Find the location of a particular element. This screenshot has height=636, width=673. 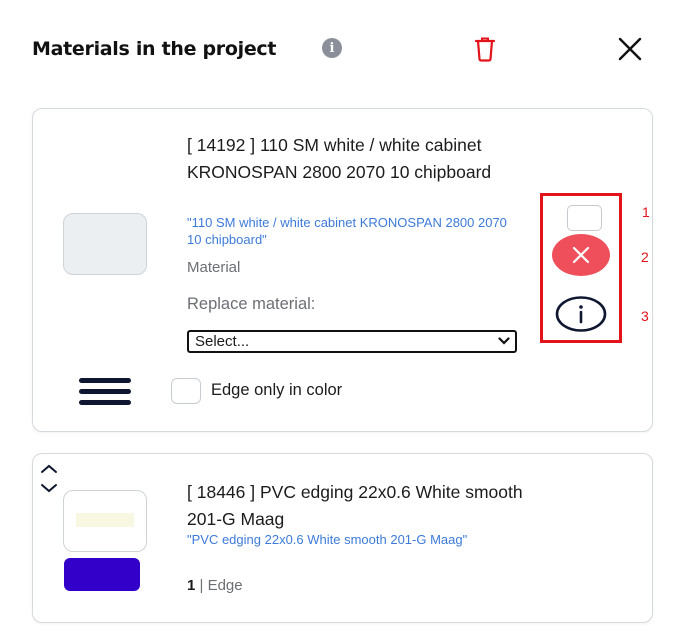

drag-handle-icon is located at coordinates (105, 392).